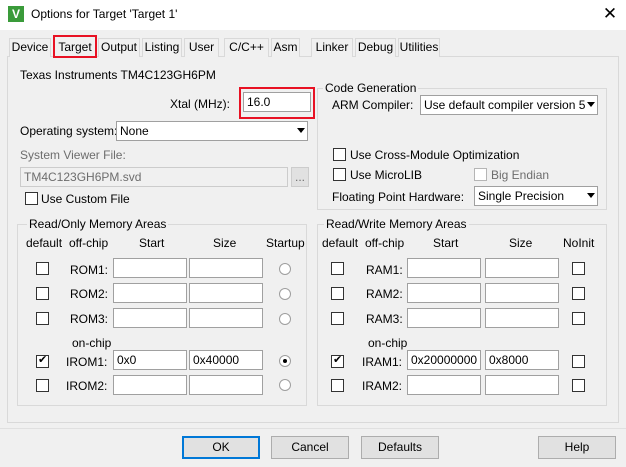 The height and width of the screenshot is (467, 626). I want to click on big-endian-label: Big Endian, so click(520, 175).